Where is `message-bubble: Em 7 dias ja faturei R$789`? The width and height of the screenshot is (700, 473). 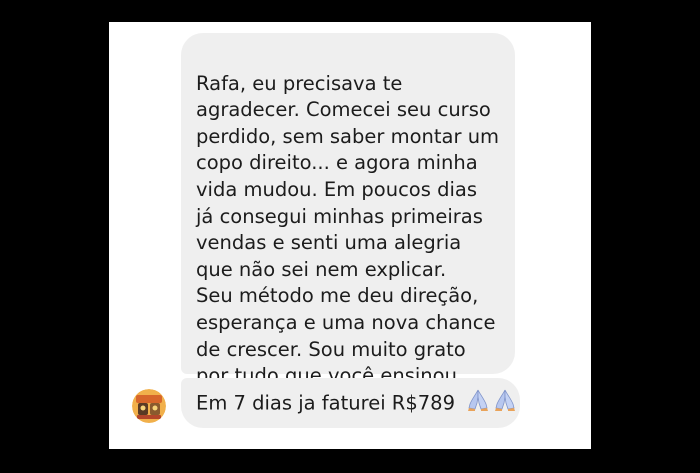
message-bubble: Em 7 dias ja faturei R$789 is located at coordinates (350, 403).